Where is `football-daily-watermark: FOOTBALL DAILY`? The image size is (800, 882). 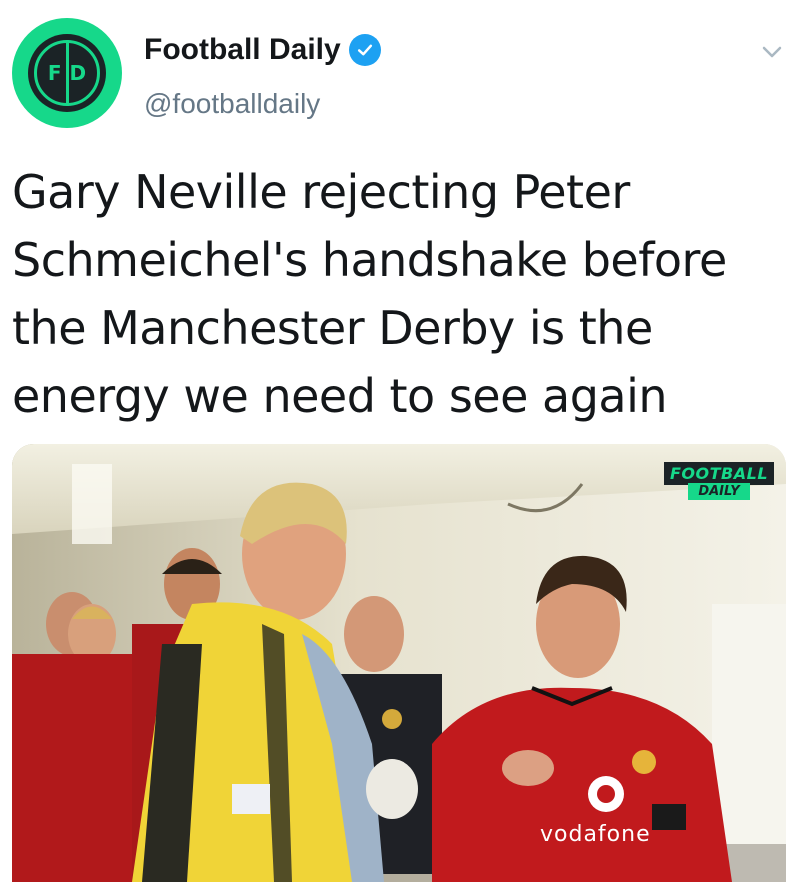
football-daily-watermark: FOOTBALL DAILY is located at coordinates (719, 481).